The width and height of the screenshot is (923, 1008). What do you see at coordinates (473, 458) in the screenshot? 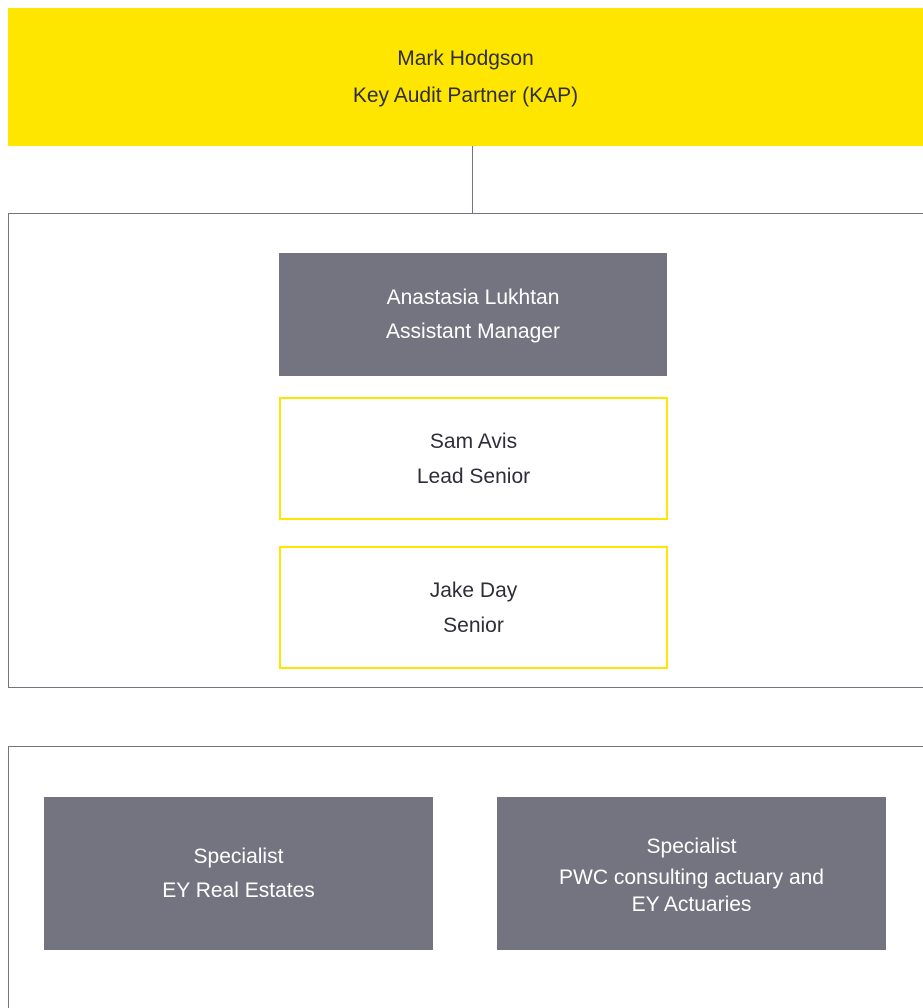
I see `lead-senior-box: Sam Avis Lead Senior` at bounding box center [473, 458].